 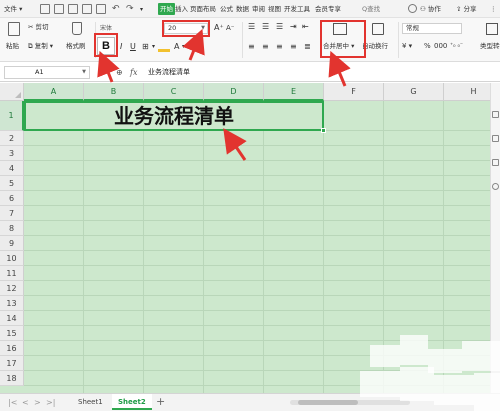 I want to click on format-painter-button: 格式刷, so click(x=76, y=46).